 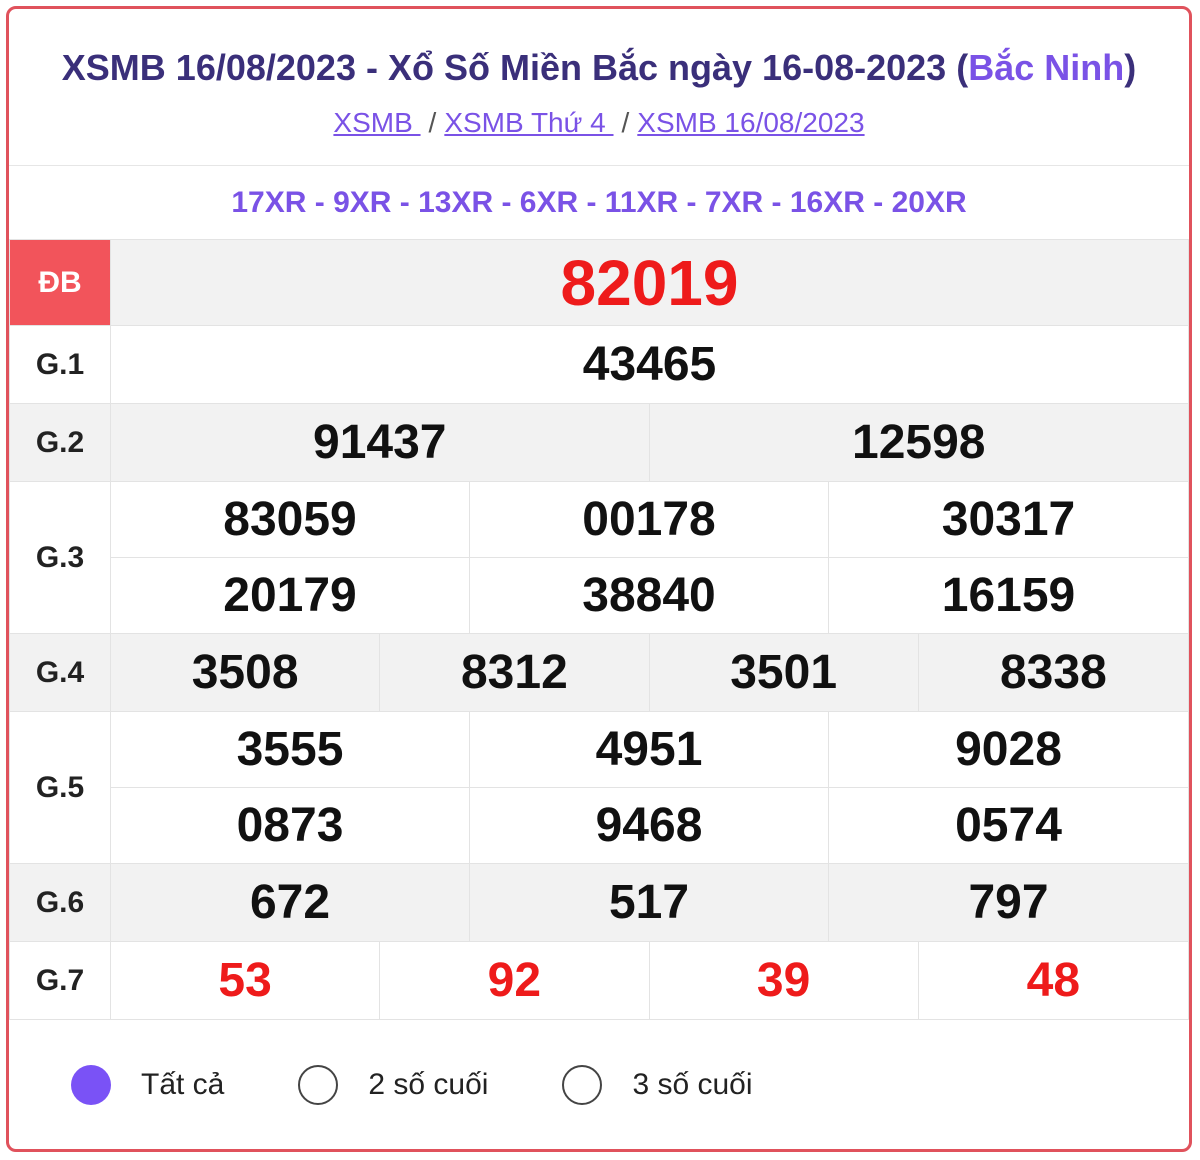 I want to click on prize-number: 00178, so click(x=649, y=519).